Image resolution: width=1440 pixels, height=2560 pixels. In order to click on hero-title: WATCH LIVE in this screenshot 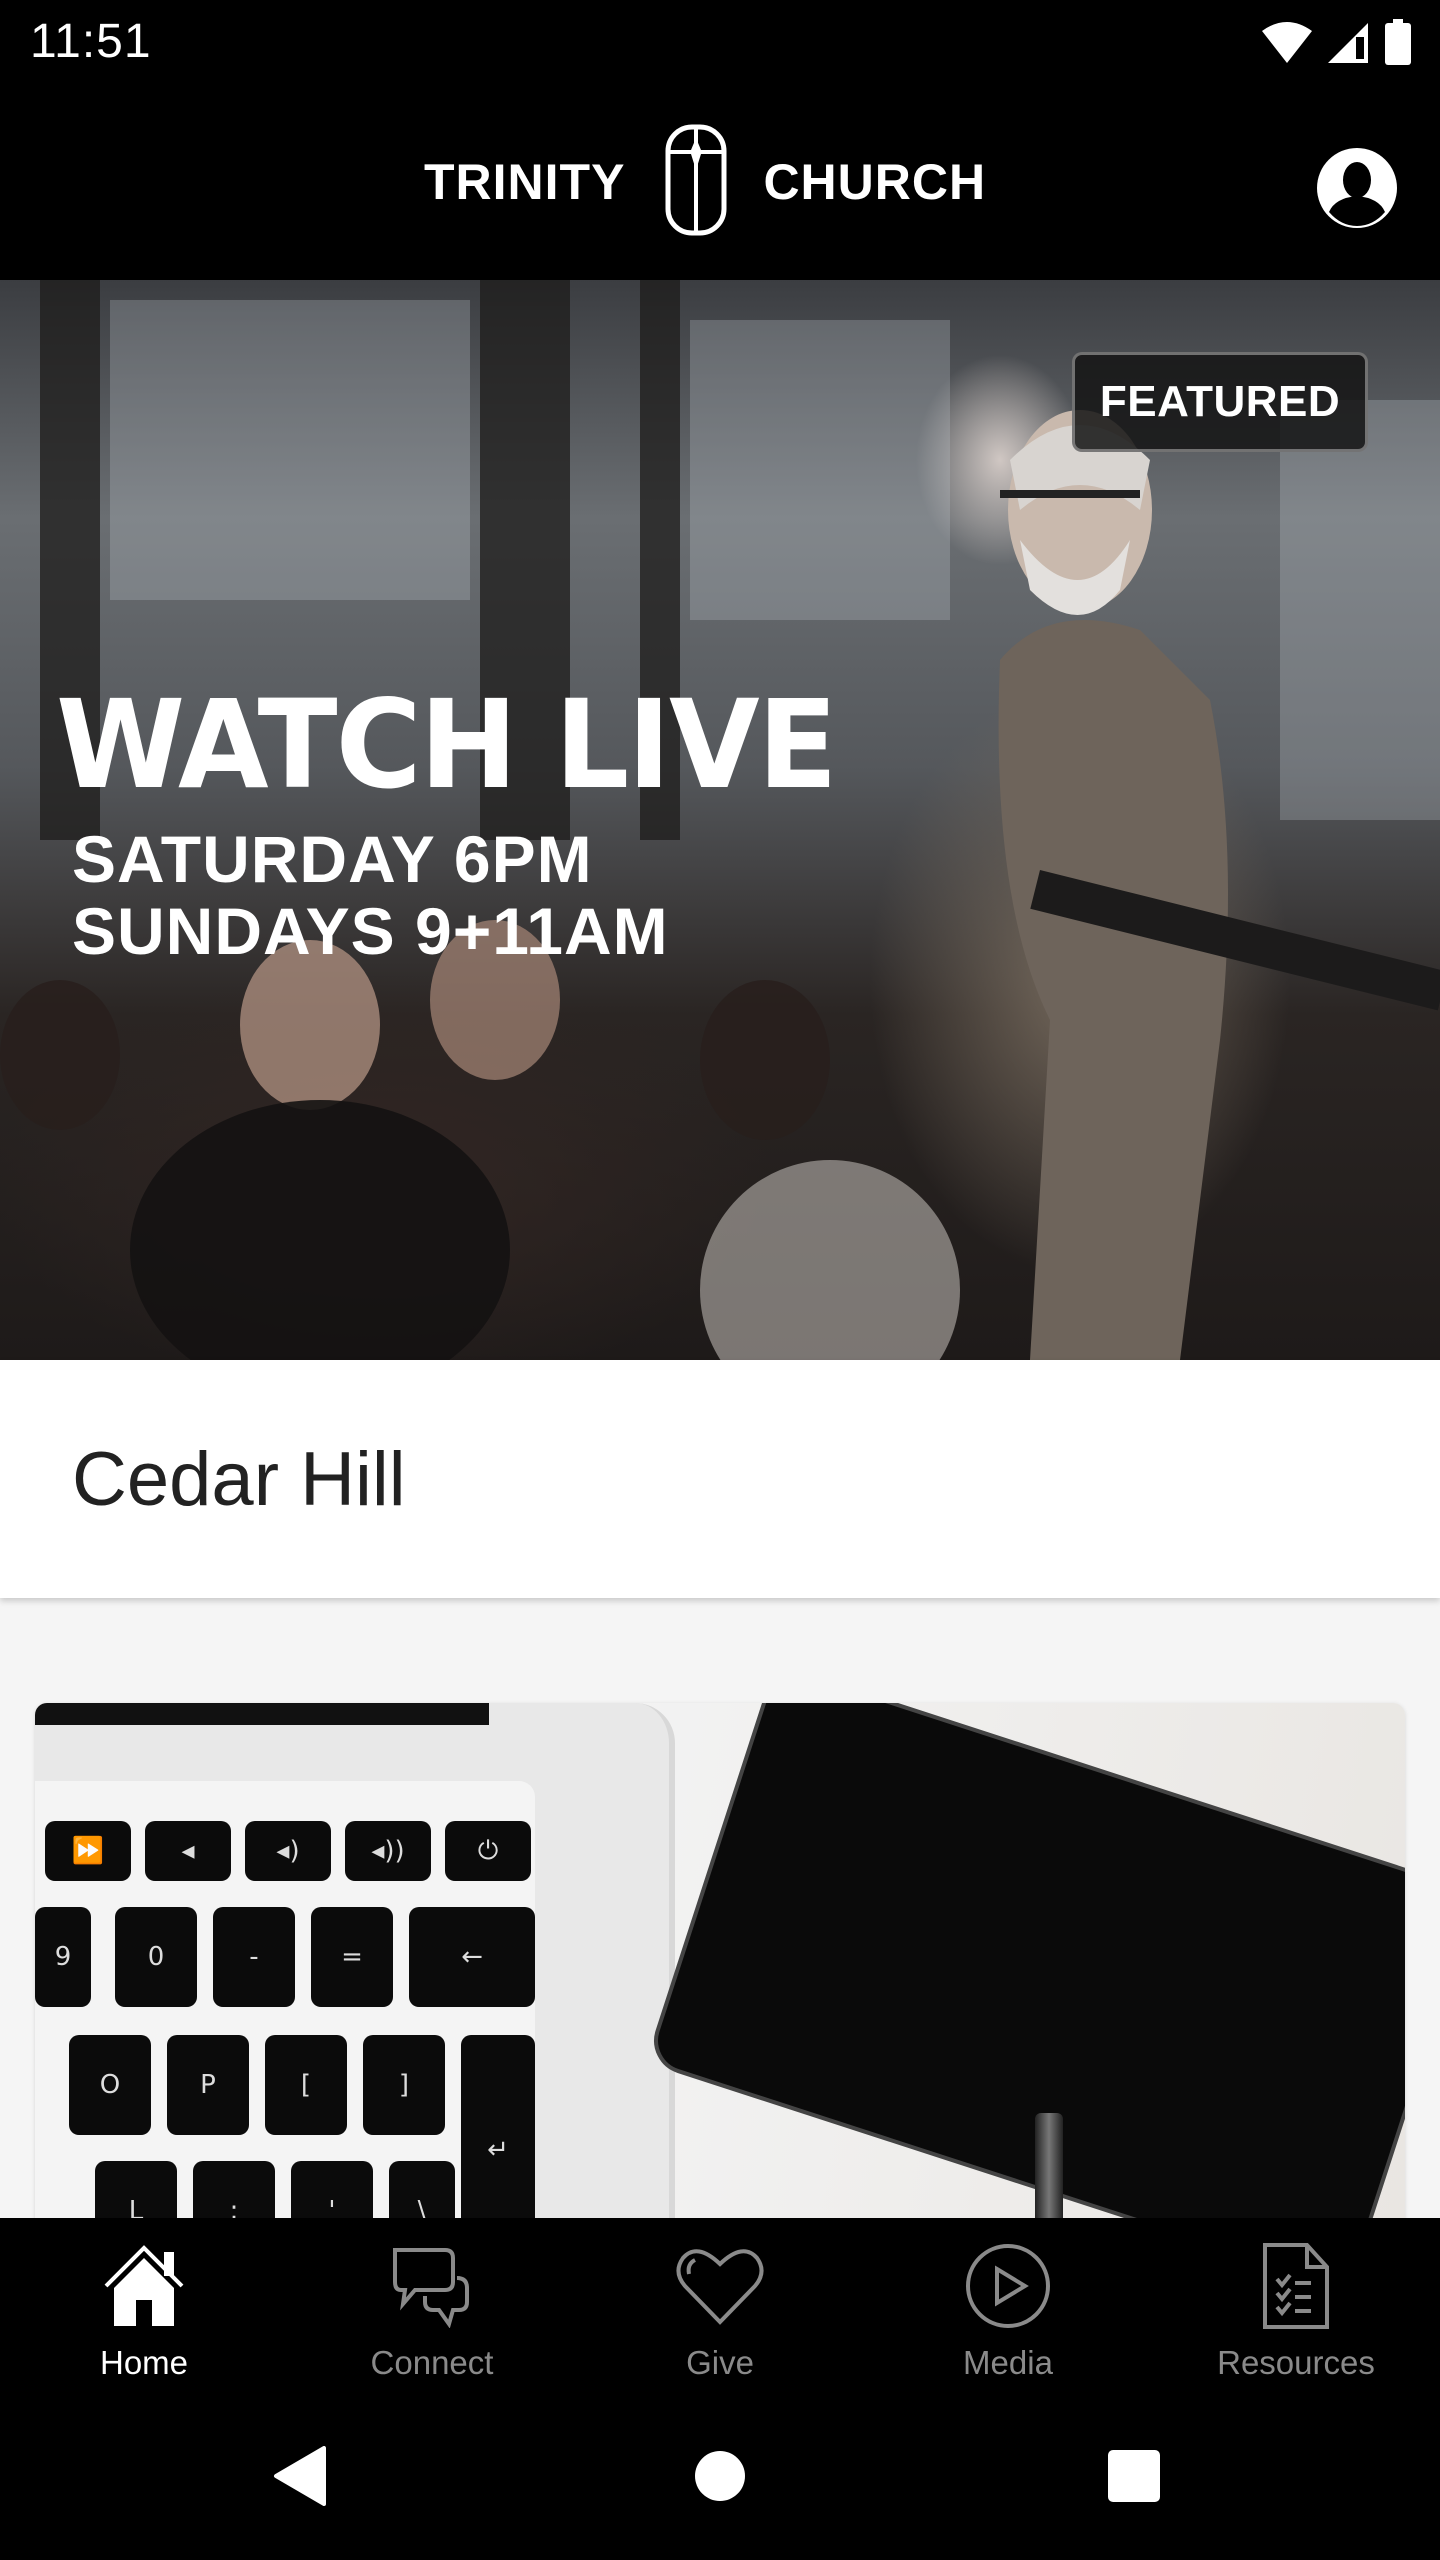, I will do `click(447, 745)`.